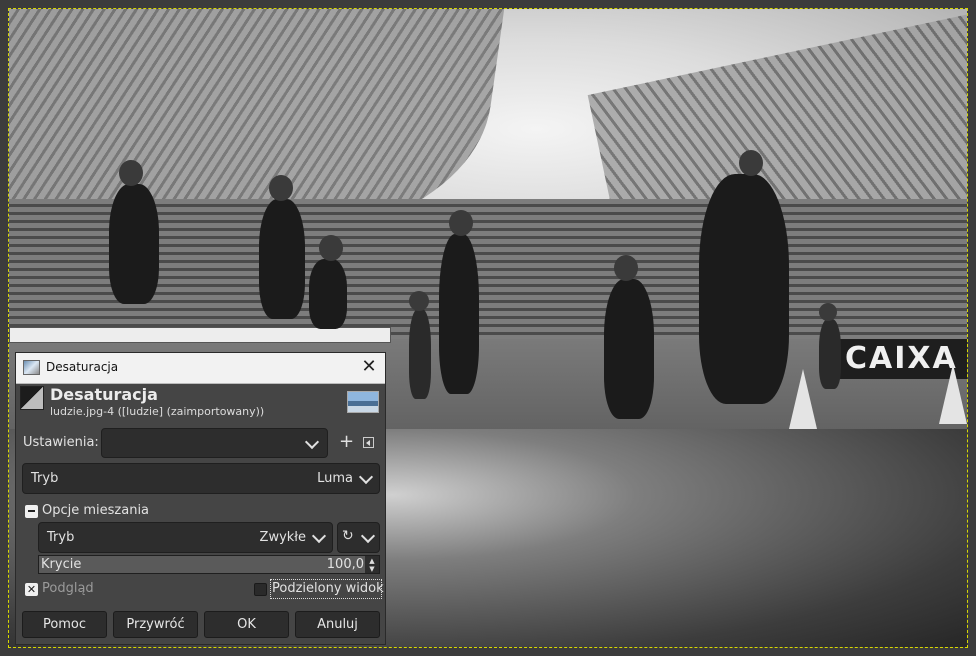 The image size is (976, 656). I want to click on blend-section-label: Opcje mieszania, so click(96, 510).